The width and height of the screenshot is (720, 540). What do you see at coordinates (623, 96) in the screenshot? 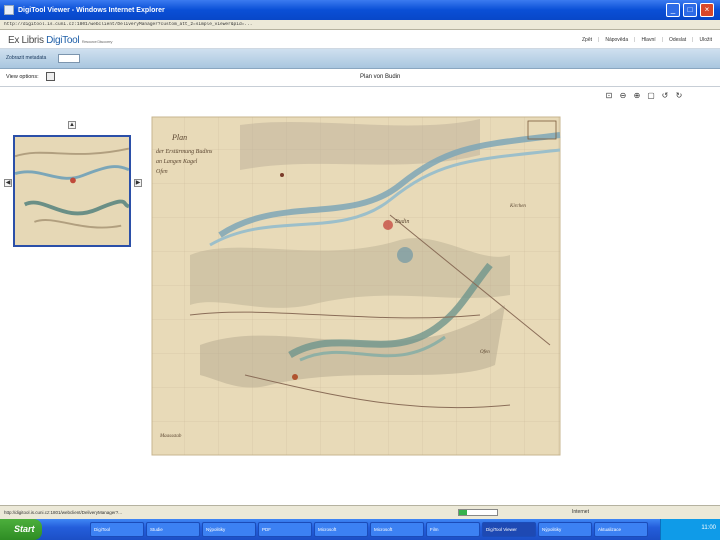
I see `zoom-out-icon: ⊖` at bounding box center [623, 96].